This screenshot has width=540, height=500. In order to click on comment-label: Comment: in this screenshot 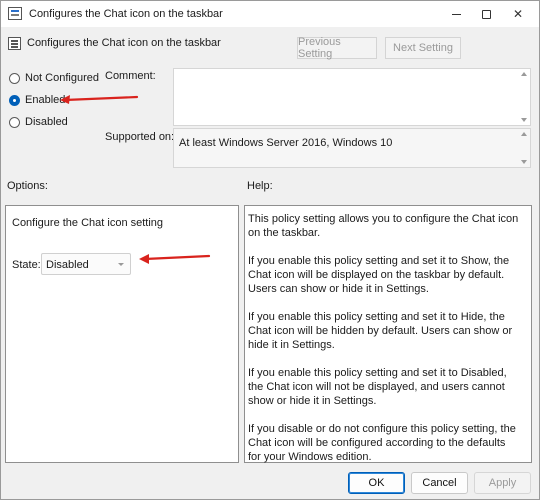, I will do `click(130, 76)`.